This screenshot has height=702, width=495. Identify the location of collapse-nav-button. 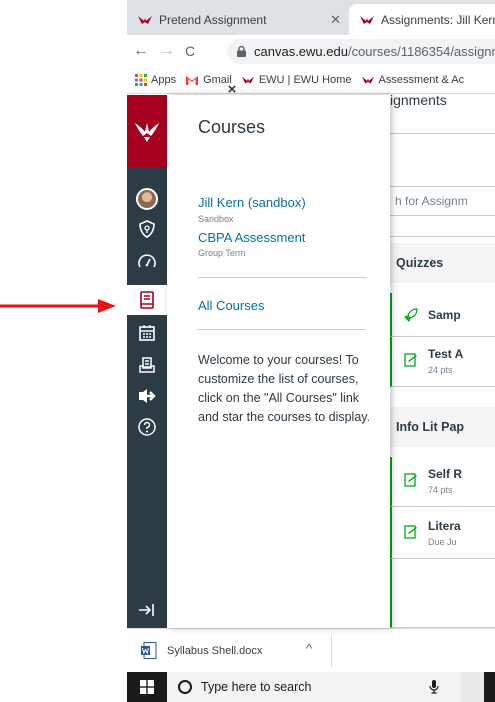
(147, 610).